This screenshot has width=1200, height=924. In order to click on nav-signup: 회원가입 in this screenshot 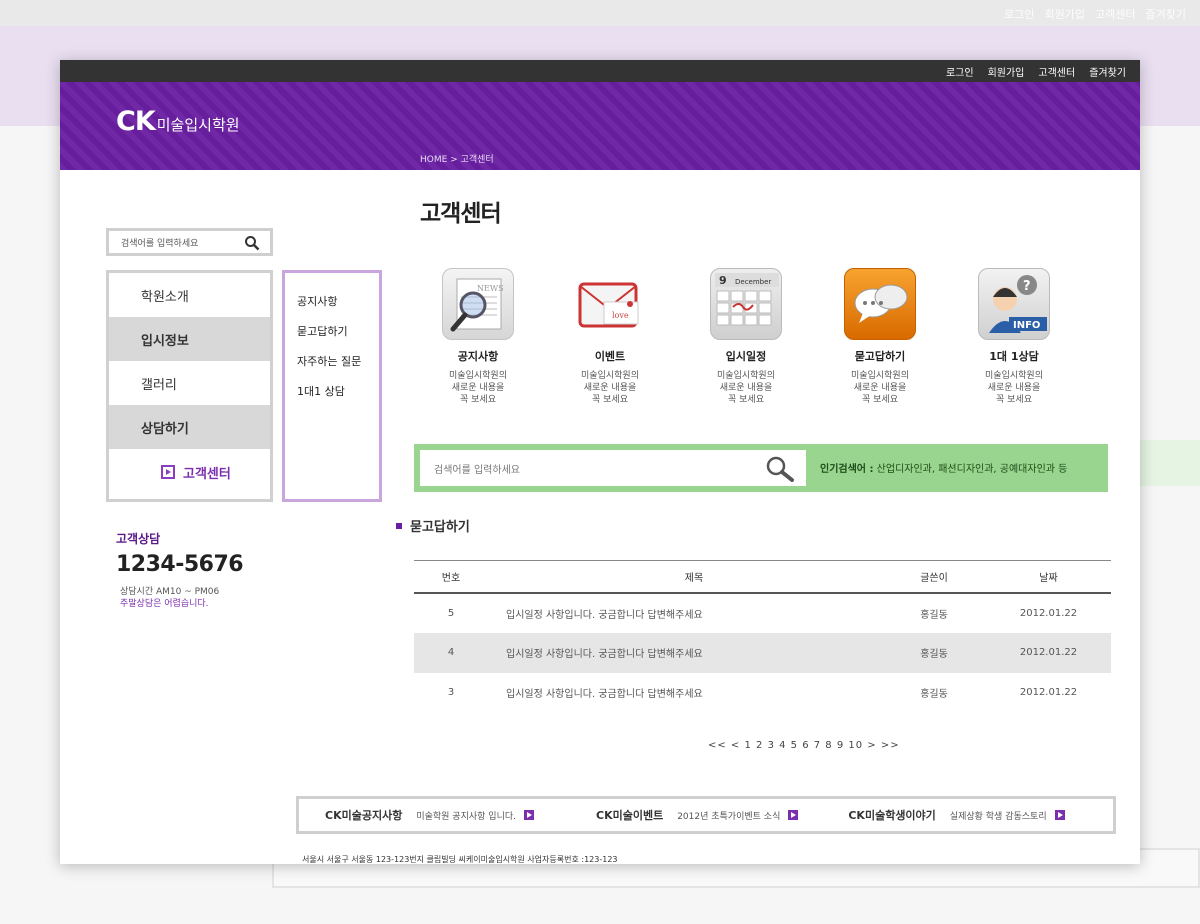, I will do `click(1006, 71)`.